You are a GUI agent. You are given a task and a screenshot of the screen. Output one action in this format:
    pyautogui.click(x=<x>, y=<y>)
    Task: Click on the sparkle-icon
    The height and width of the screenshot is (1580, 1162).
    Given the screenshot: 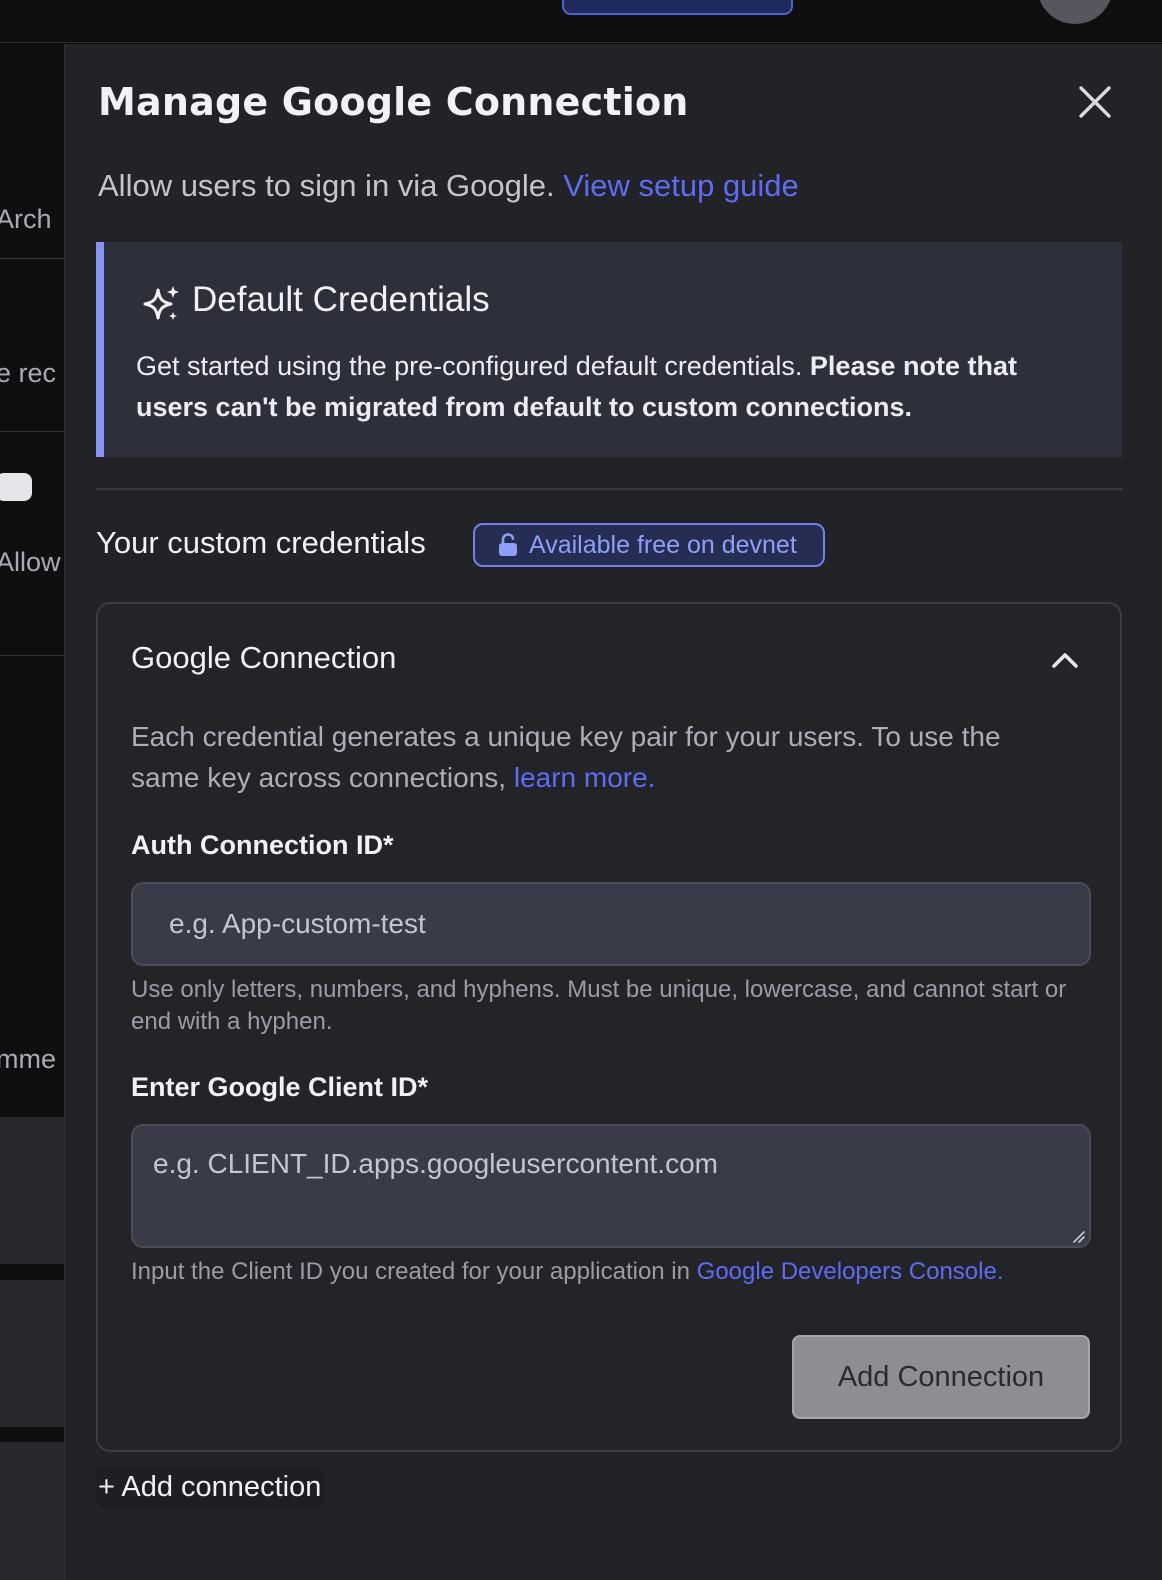 What is the action you would take?
    pyautogui.click(x=161, y=303)
    